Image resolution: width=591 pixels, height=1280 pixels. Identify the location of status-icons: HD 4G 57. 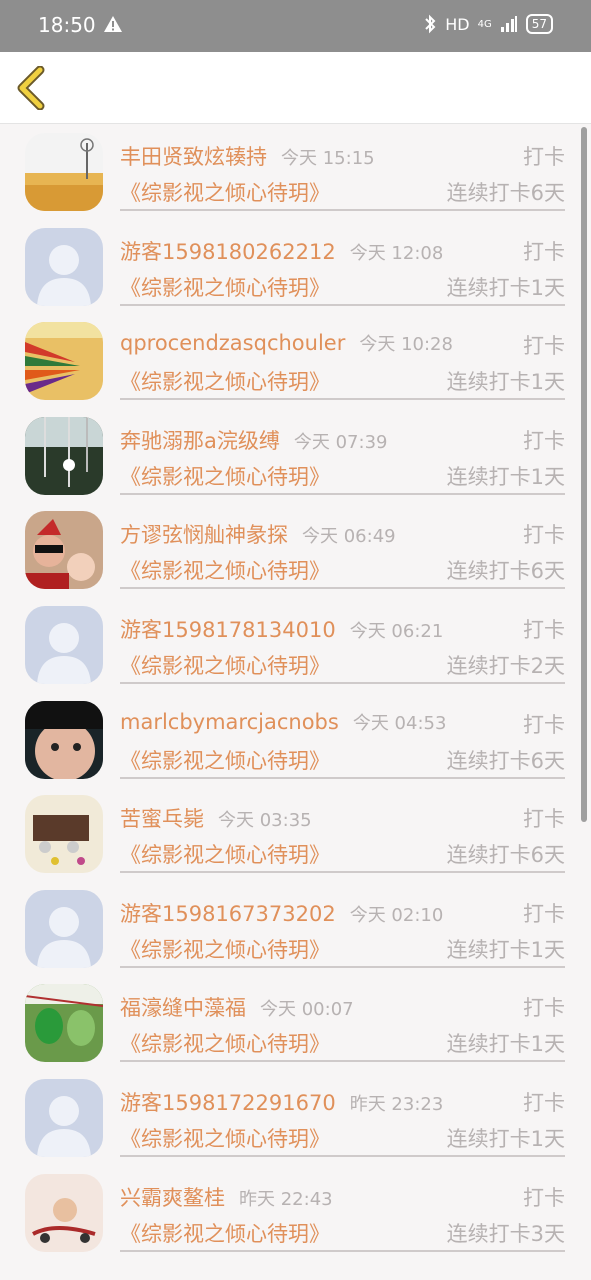
(488, 24).